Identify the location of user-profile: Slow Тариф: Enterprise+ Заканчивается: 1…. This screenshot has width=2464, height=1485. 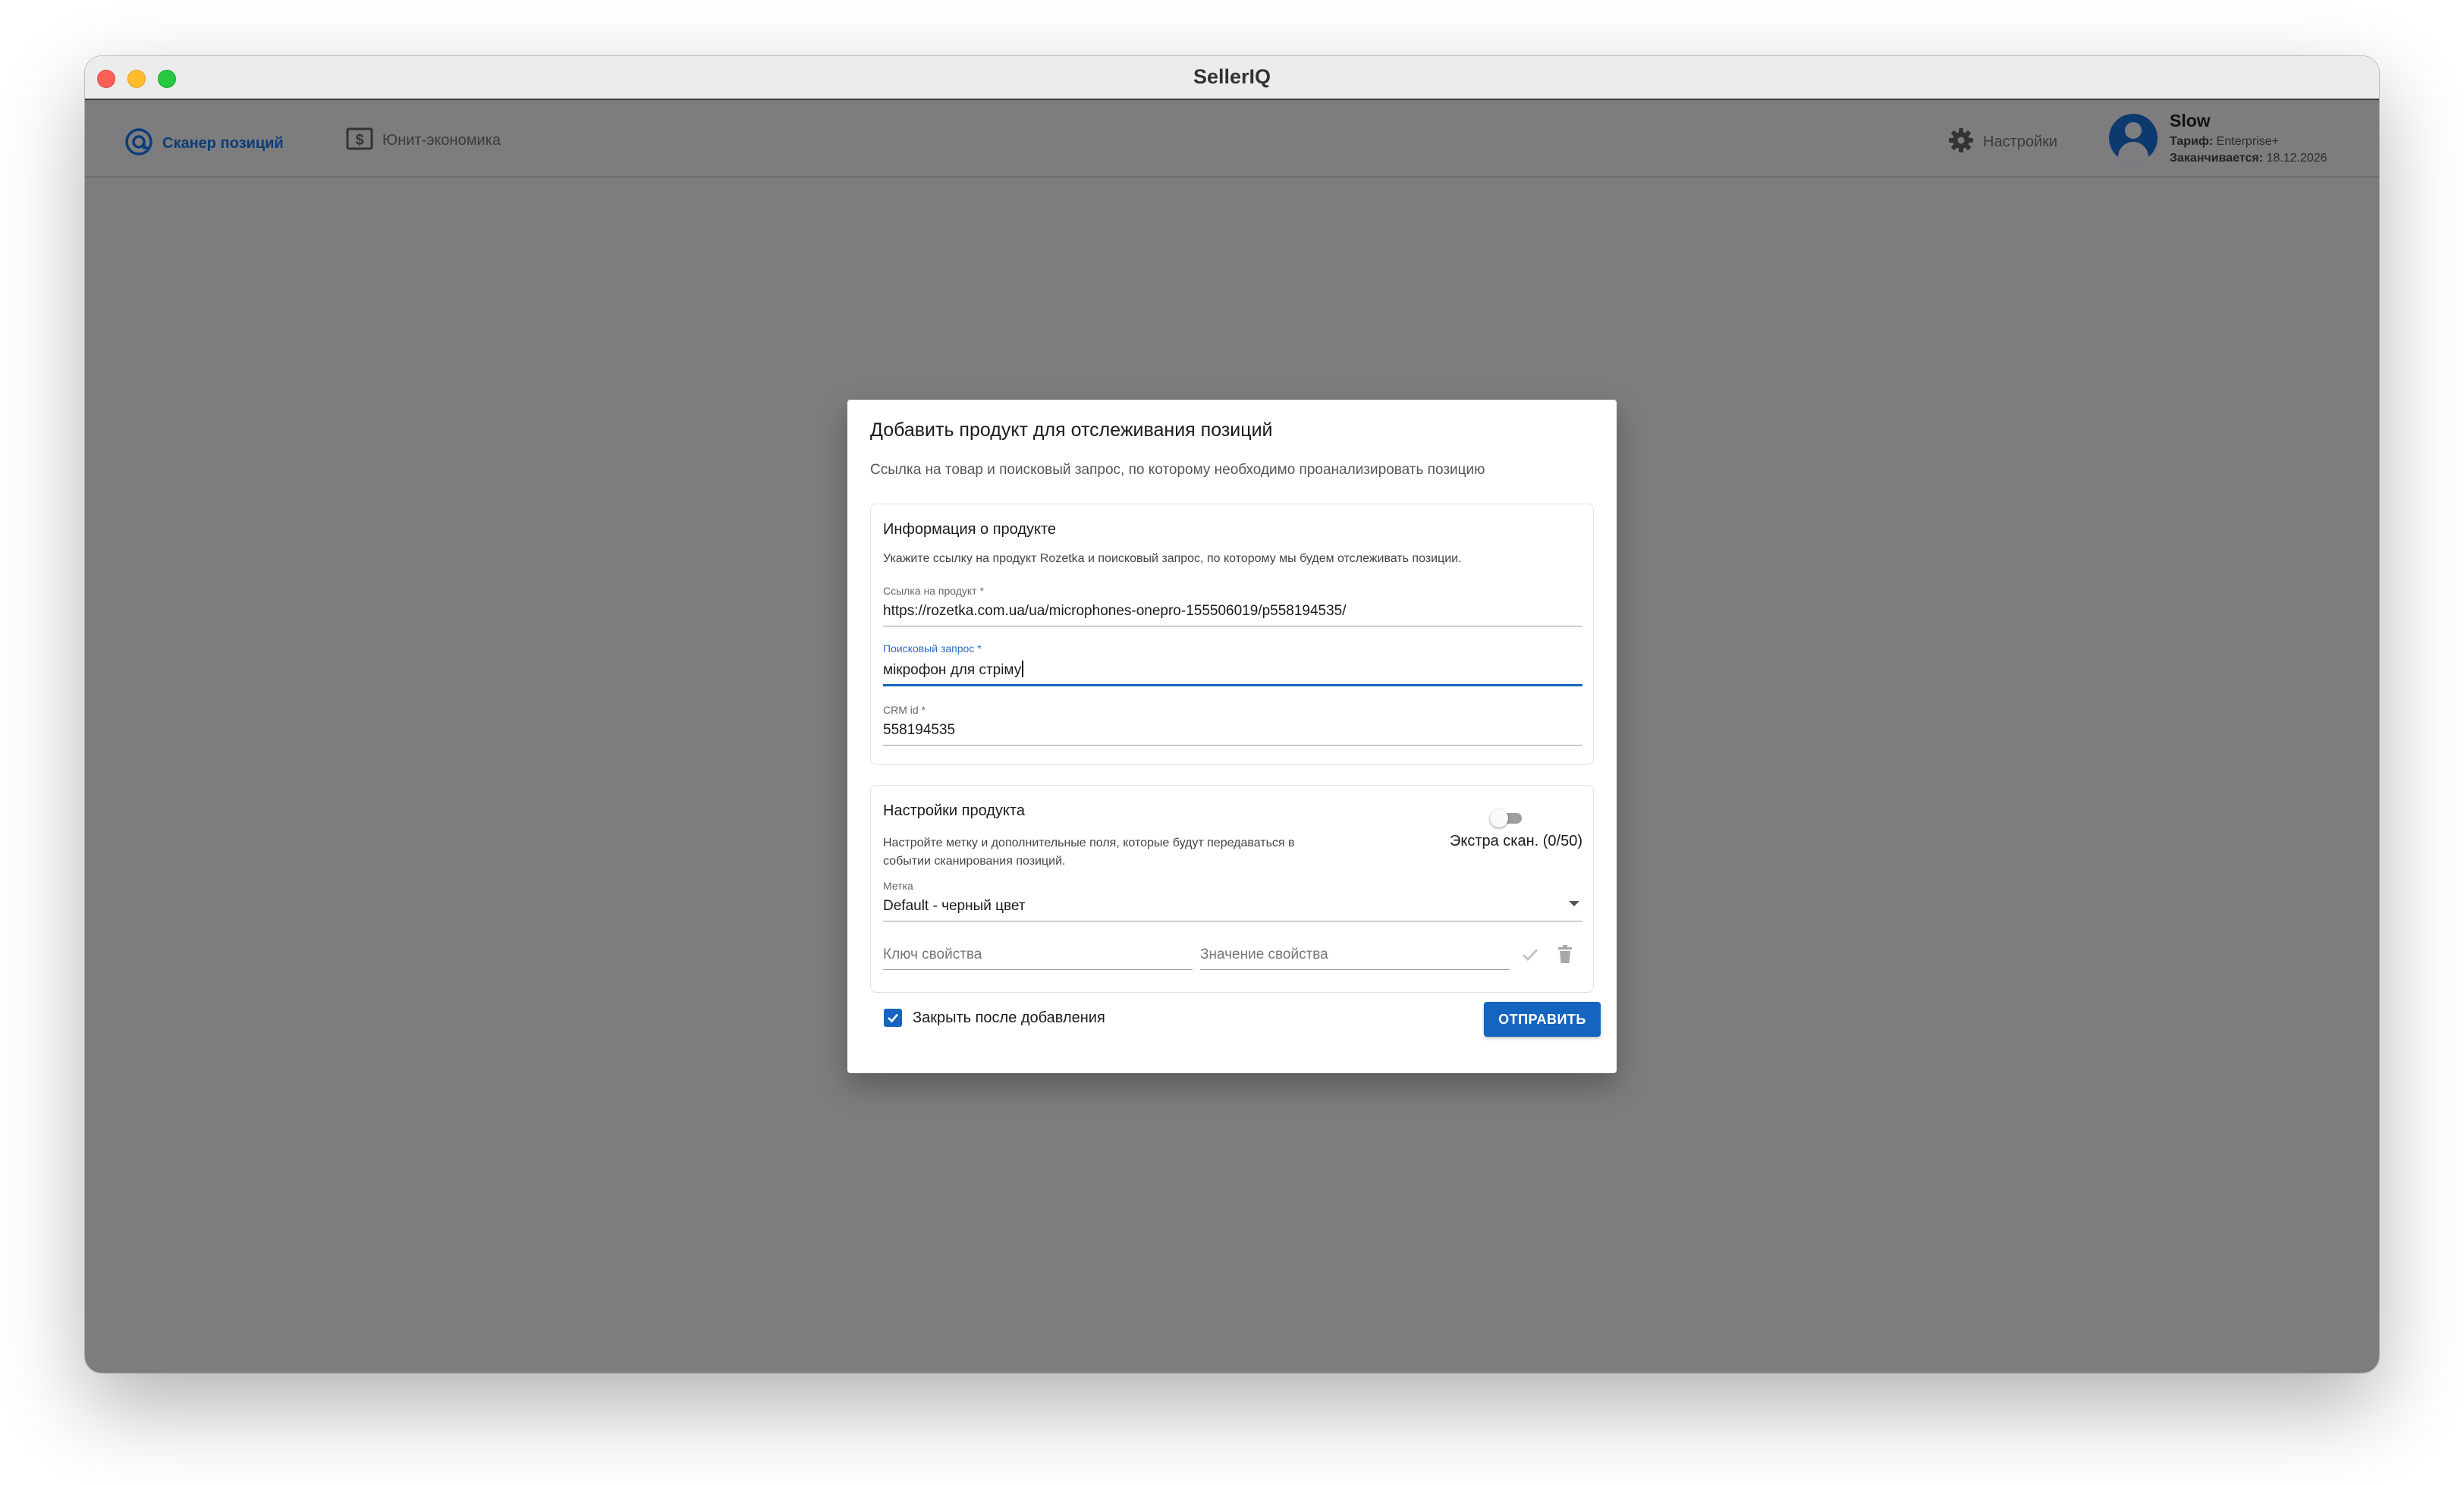
(2218, 138).